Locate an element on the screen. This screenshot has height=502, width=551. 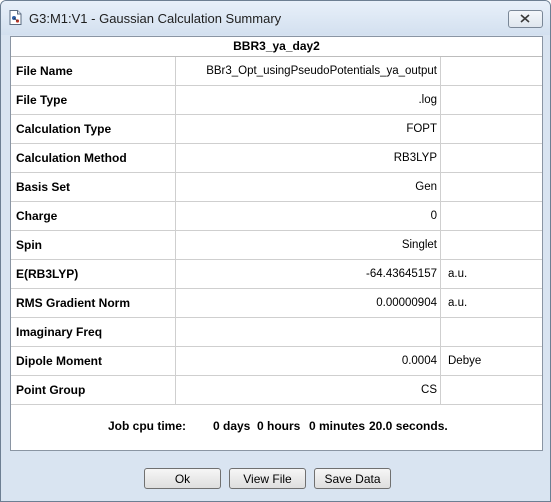
row-label: Calculation Method is located at coordinates (93, 158).